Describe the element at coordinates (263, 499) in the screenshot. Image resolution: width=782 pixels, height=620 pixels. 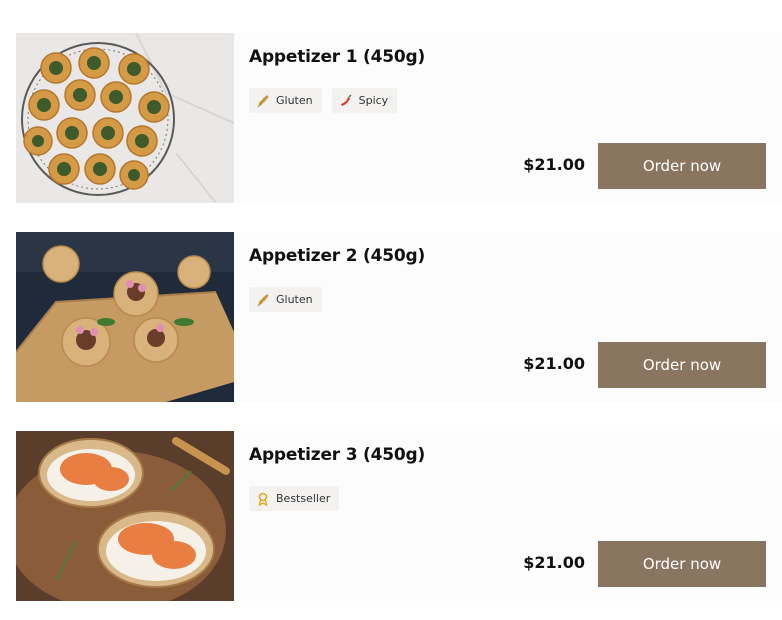
I see `award-ribbon-icon` at that location.